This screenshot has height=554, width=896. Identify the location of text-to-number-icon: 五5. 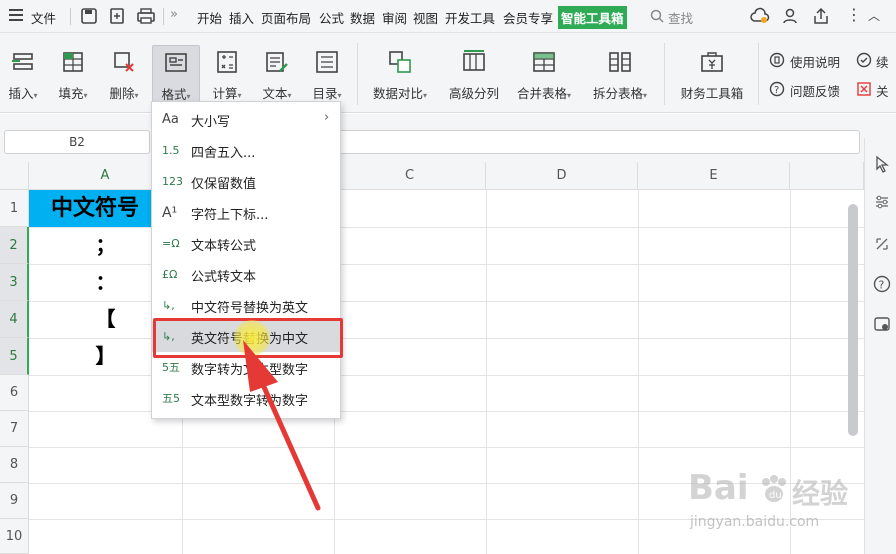
(171, 398).